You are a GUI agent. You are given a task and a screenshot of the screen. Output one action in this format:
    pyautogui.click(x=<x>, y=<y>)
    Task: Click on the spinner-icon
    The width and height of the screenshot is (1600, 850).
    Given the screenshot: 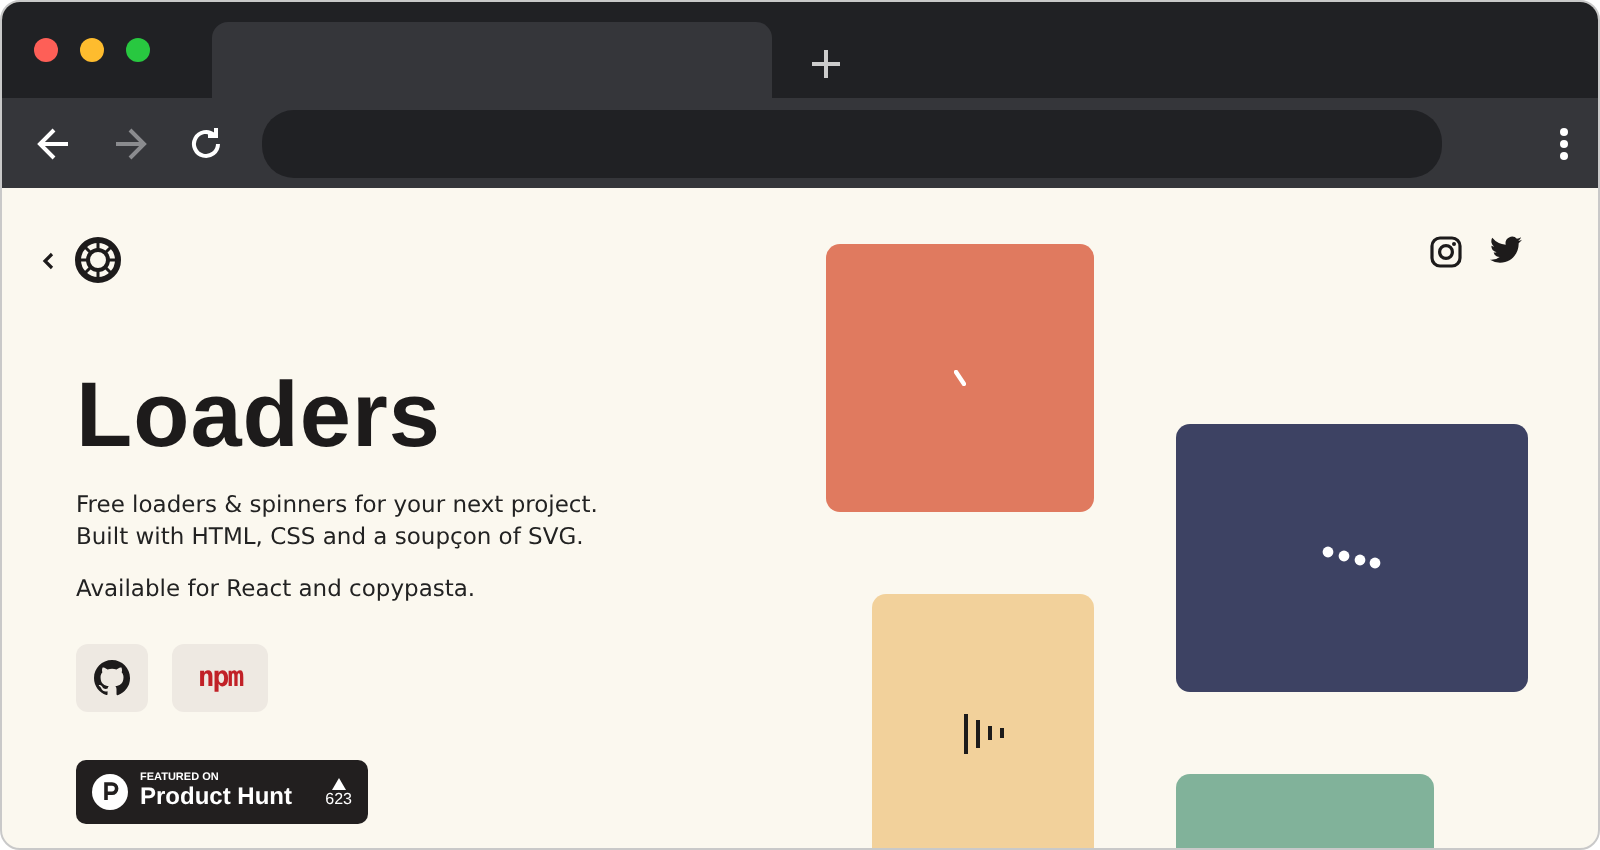 What is the action you would take?
    pyautogui.click(x=960, y=378)
    